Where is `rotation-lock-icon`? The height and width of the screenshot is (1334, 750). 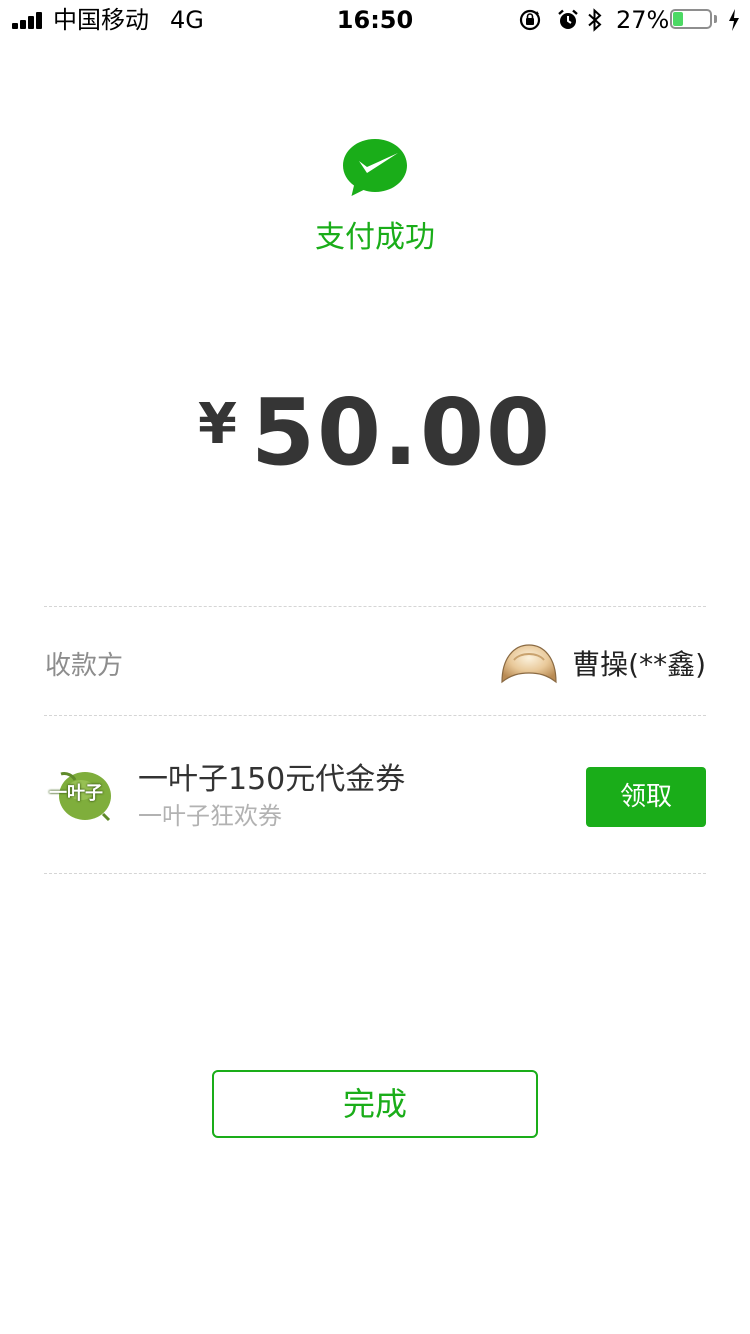
rotation-lock-icon is located at coordinates (530, 20).